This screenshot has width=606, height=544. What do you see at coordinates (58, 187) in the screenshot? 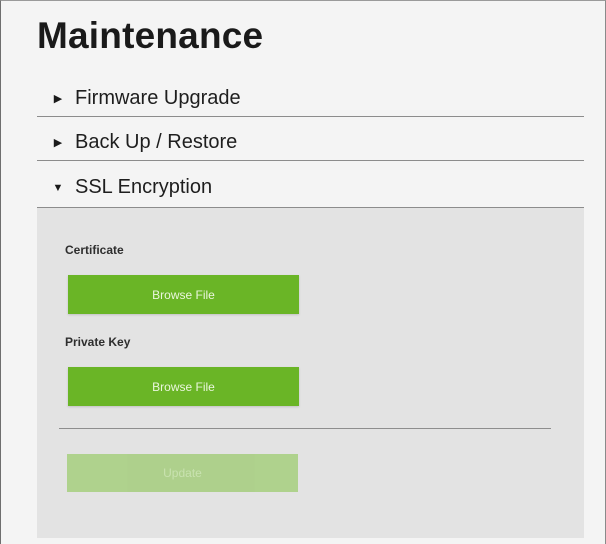
I see `triangle-down-icon: ▼` at bounding box center [58, 187].